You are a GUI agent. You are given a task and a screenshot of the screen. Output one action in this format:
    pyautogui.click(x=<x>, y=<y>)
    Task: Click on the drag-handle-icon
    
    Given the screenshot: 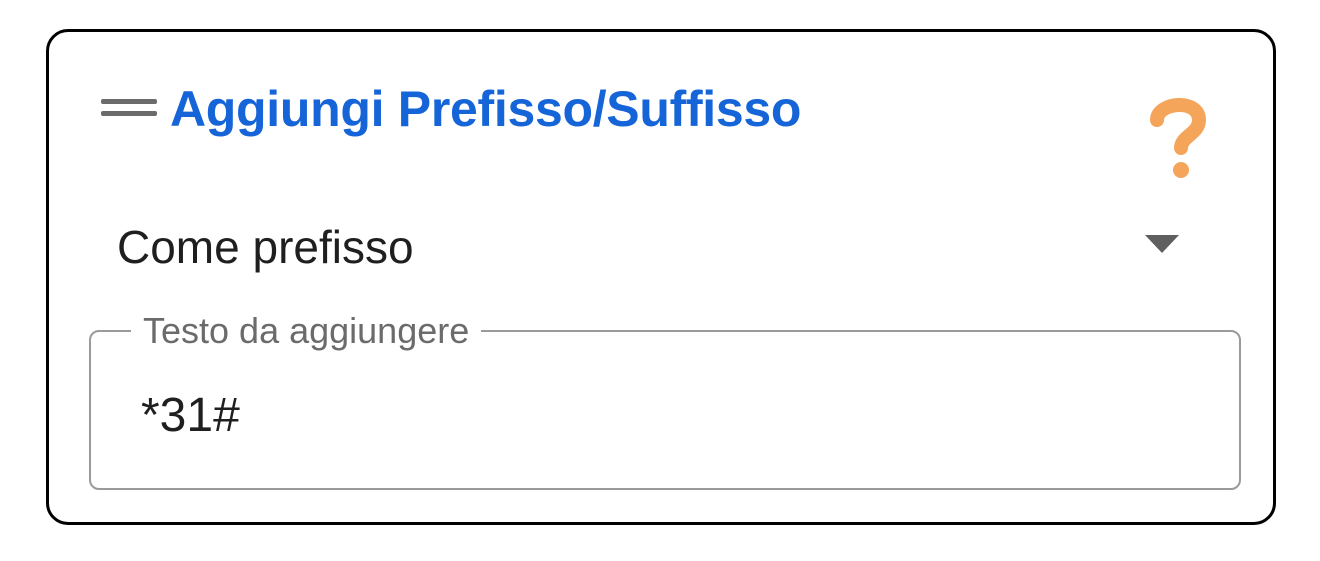 What is the action you would take?
    pyautogui.click(x=129, y=108)
    